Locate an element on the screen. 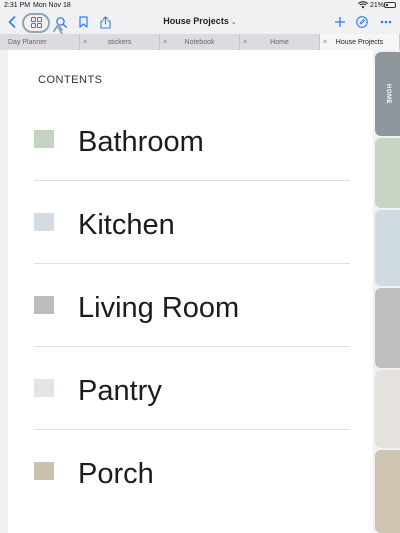 This screenshot has height=533, width=400. tab-day-planner: Day Planner is located at coordinates (40, 42).